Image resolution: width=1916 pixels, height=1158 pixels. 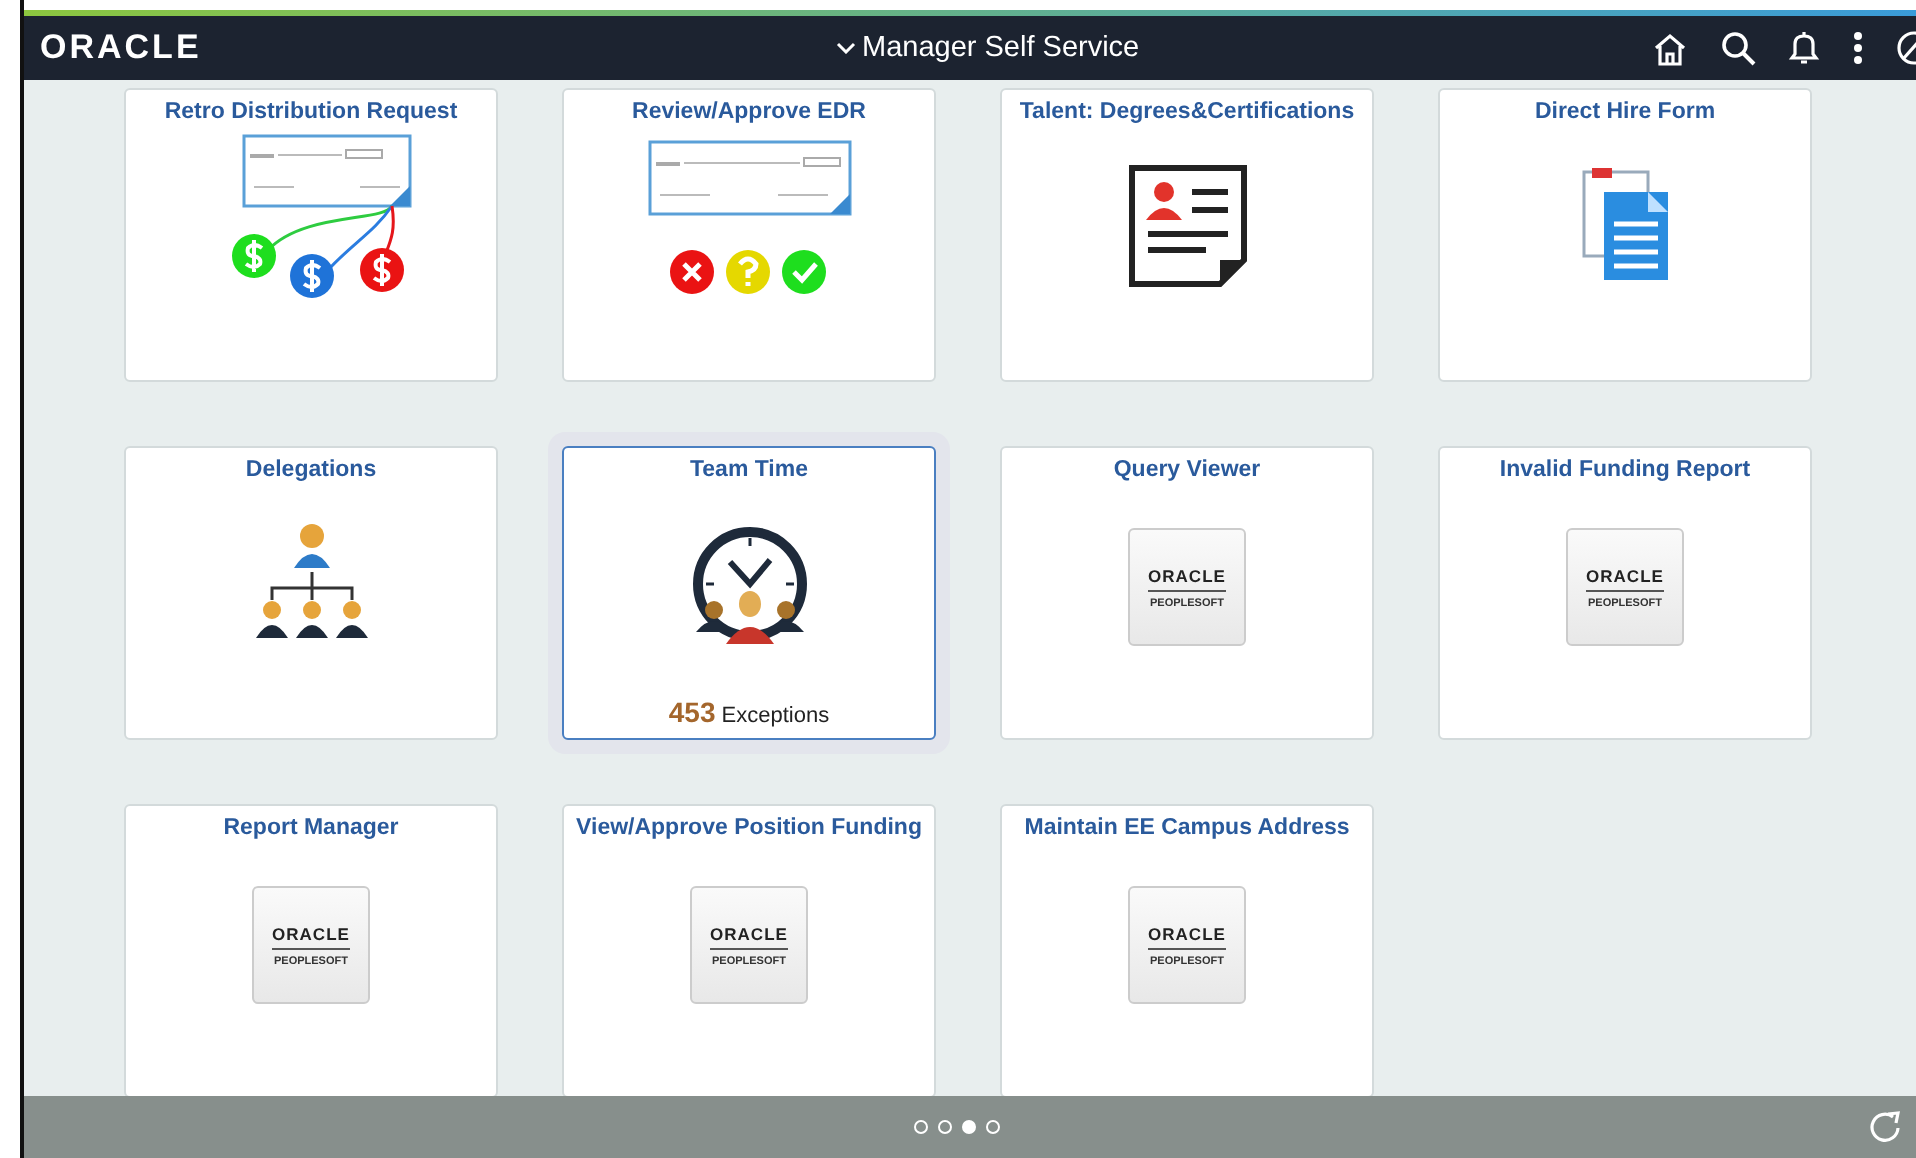 What do you see at coordinates (1670, 48) in the screenshot?
I see `home-icon` at bounding box center [1670, 48].